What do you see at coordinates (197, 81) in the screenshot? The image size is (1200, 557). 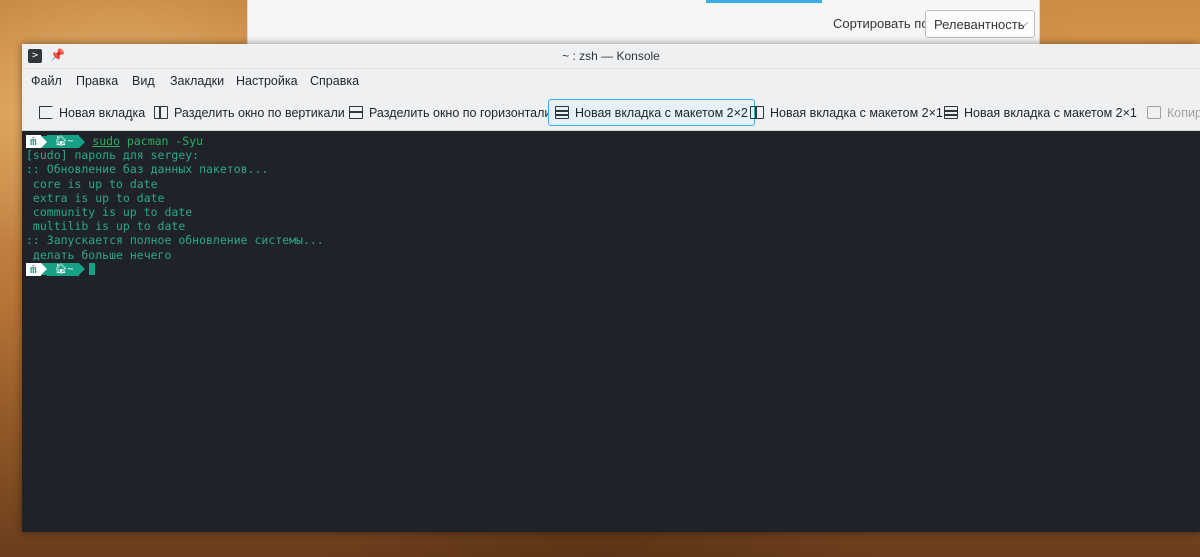 I see `menu-bookmarks: Закладки` at bounding box center [197, 81].